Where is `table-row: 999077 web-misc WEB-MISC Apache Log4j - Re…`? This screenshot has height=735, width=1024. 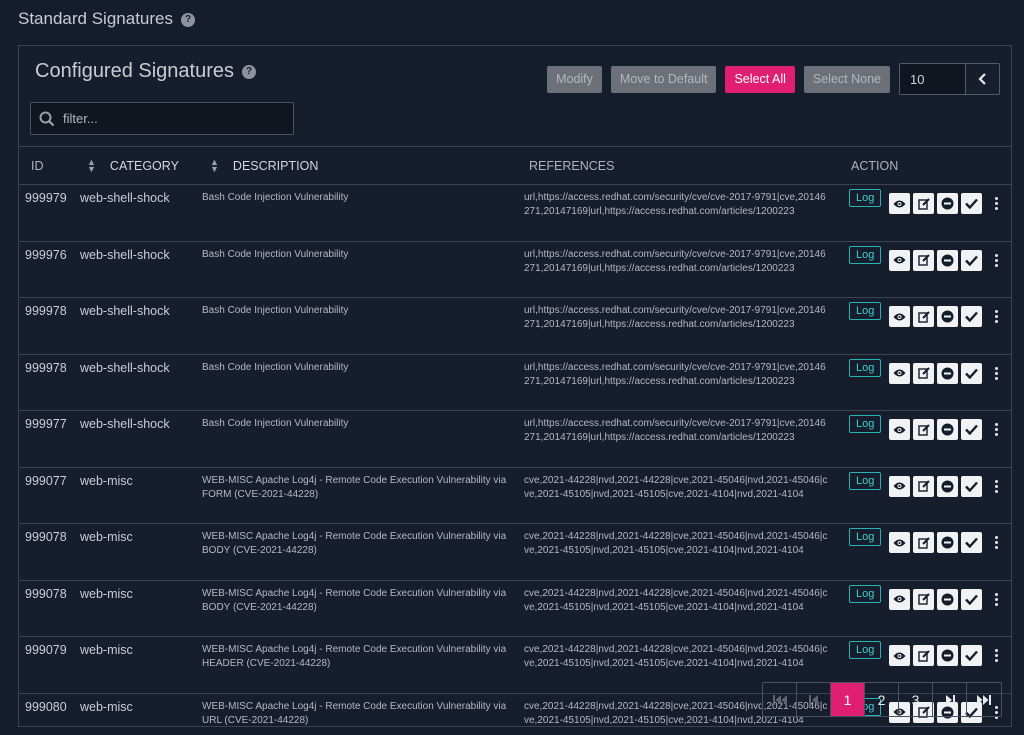 table-row: 999077 web-misc WEB-MISC Apache Log4j - Re… is located at coordinates (515, 496).